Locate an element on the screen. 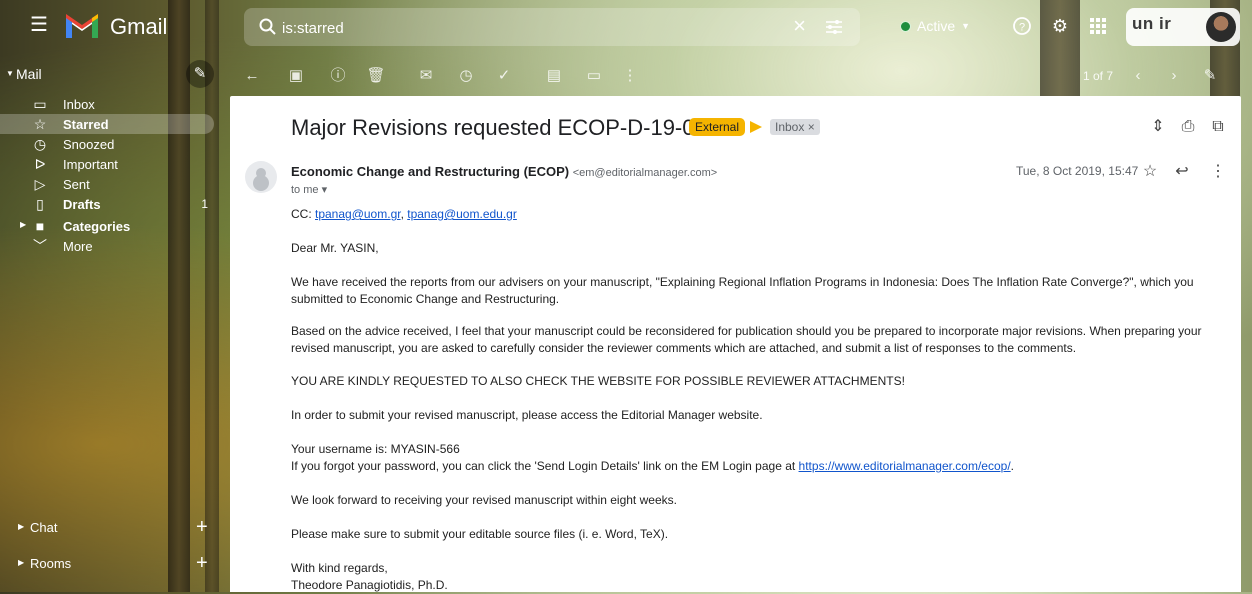  app-name: Gmail is located at coordinates (139, 26).